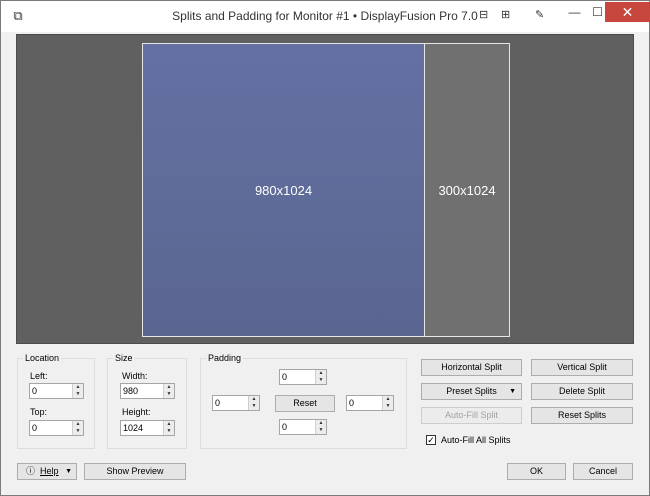 This screenshot has width=650, height=496. What do you see at coordinates (303, 377) in the screenshot?
I see `padding-top-spinbox: 0 ▲ ▼` at bounding box center [303, 377].